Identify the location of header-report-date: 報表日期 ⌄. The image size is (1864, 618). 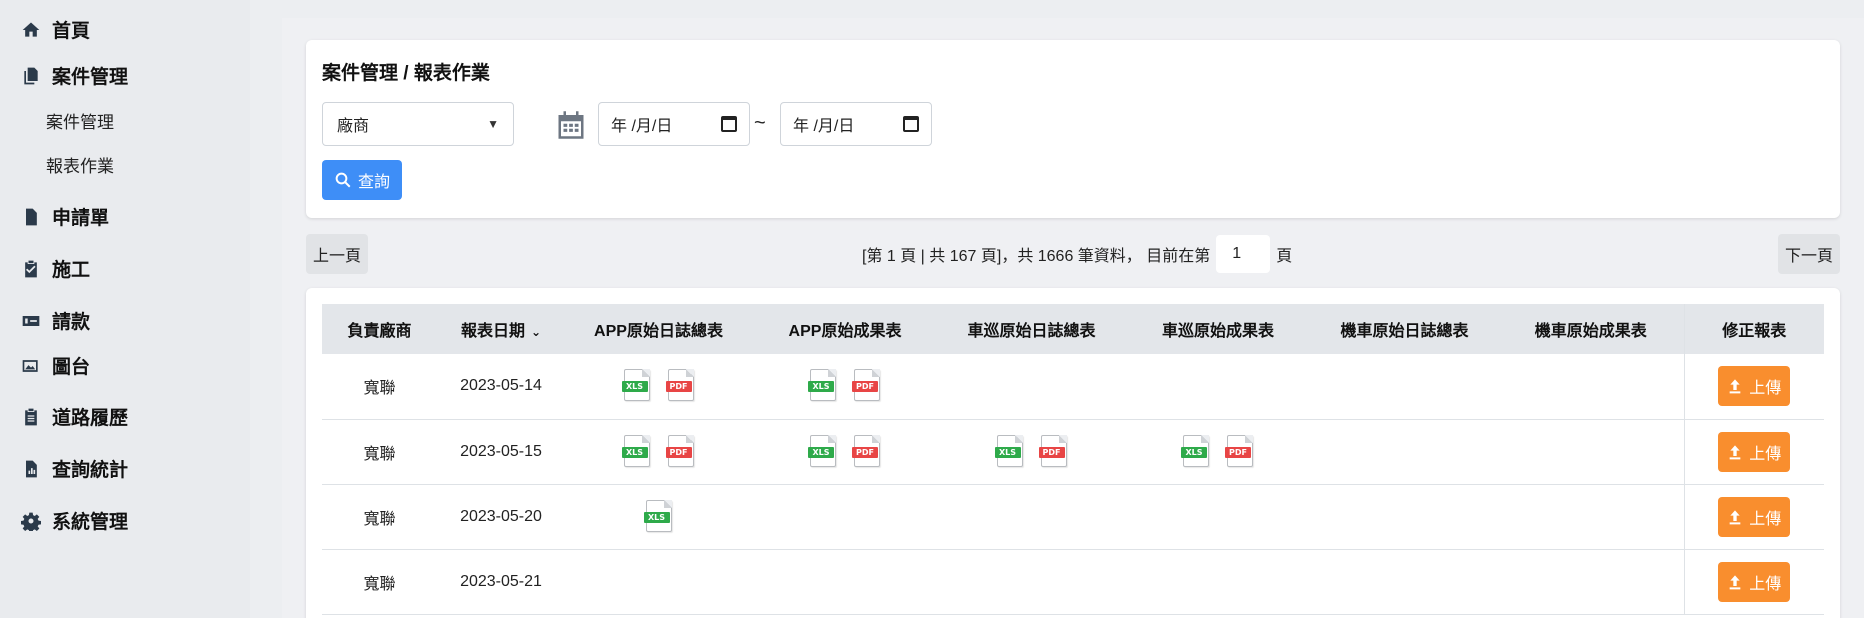
(501, 329).